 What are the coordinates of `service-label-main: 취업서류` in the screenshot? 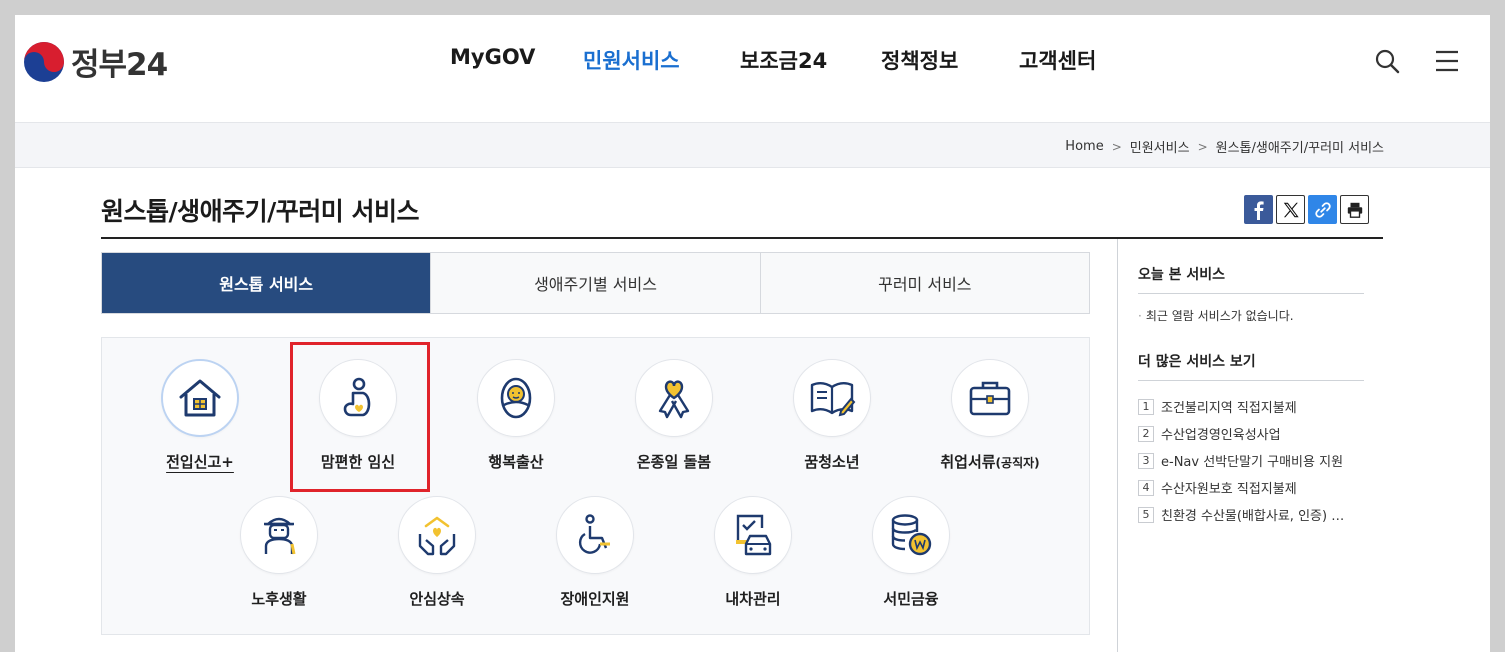 It's located at (968, 462).